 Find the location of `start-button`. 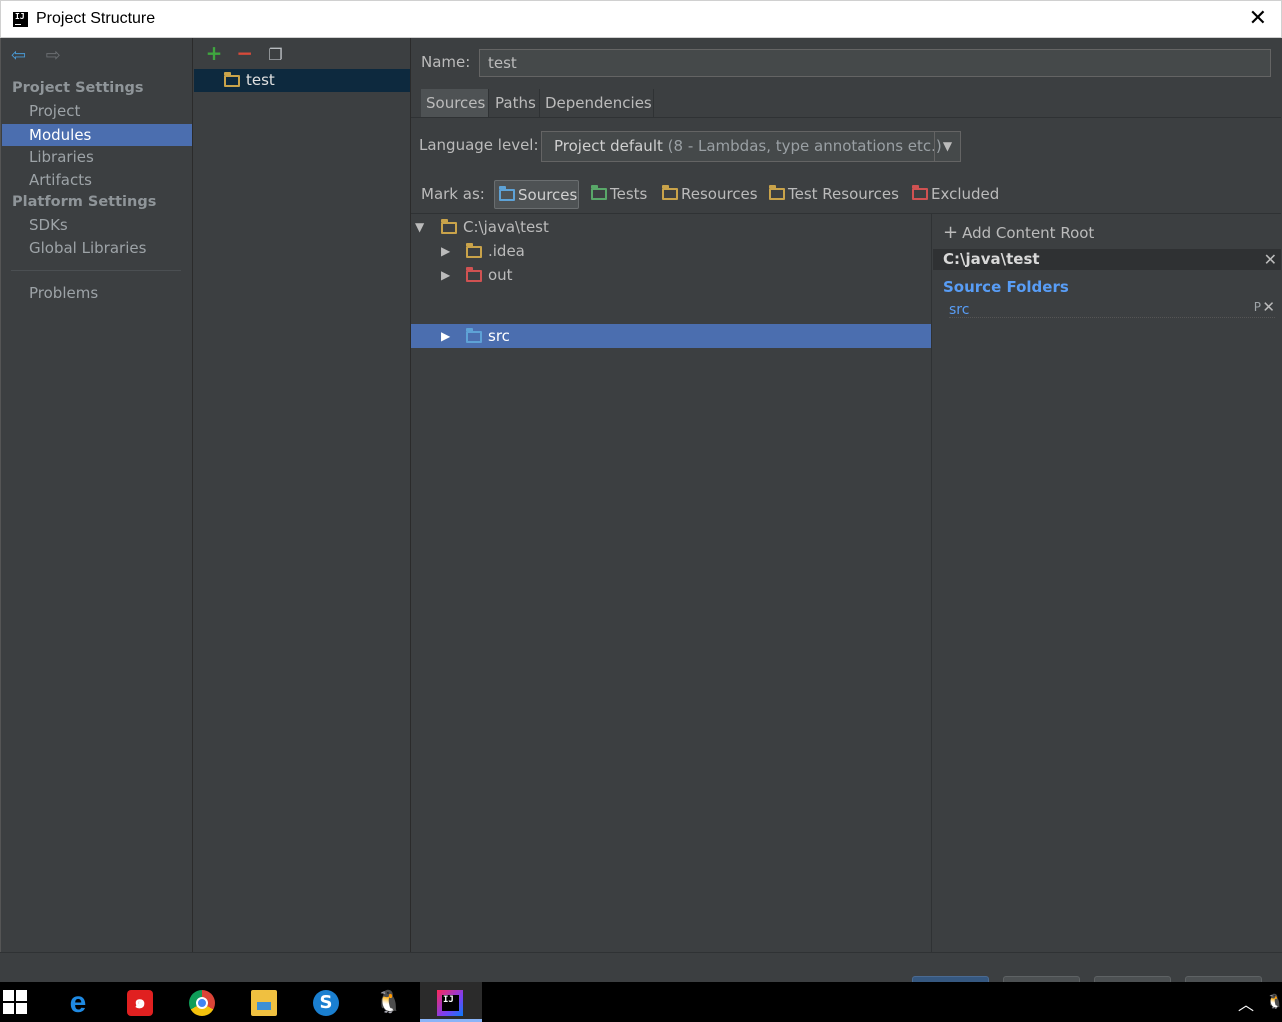

start-button is located at coordinates (24, 1002).